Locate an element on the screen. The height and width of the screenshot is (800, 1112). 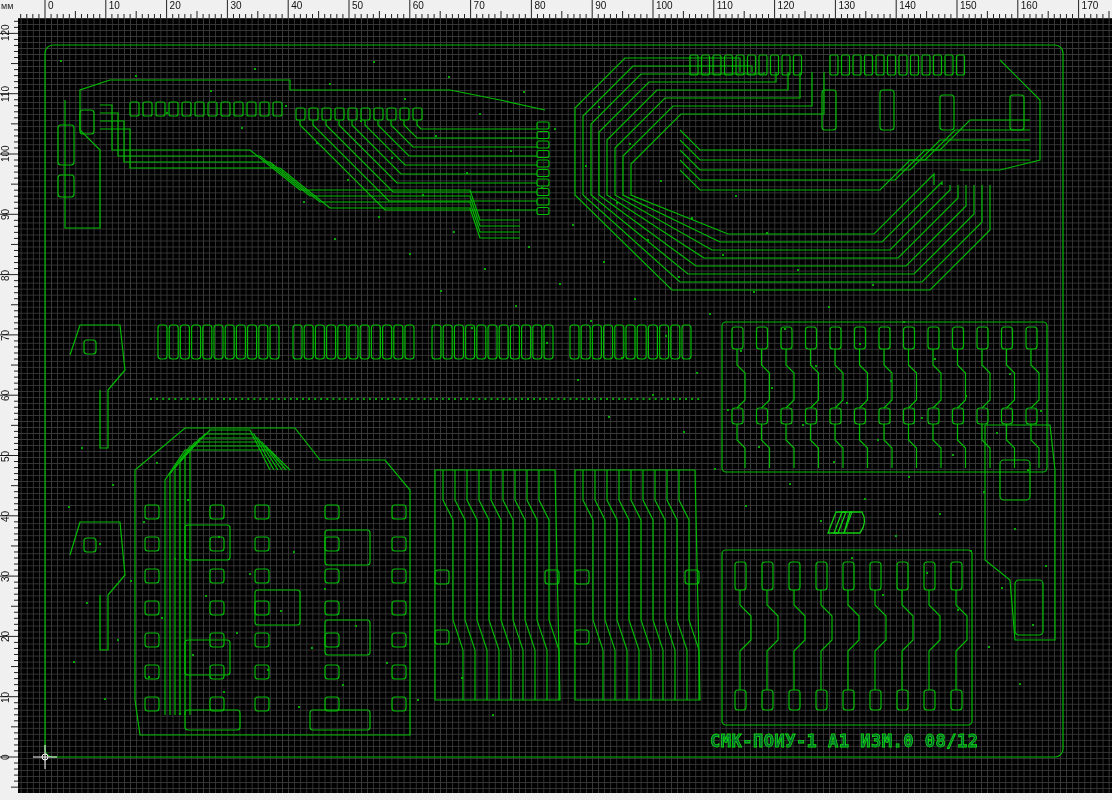
ruler-label: 140 is located at coordinates (907, 6).